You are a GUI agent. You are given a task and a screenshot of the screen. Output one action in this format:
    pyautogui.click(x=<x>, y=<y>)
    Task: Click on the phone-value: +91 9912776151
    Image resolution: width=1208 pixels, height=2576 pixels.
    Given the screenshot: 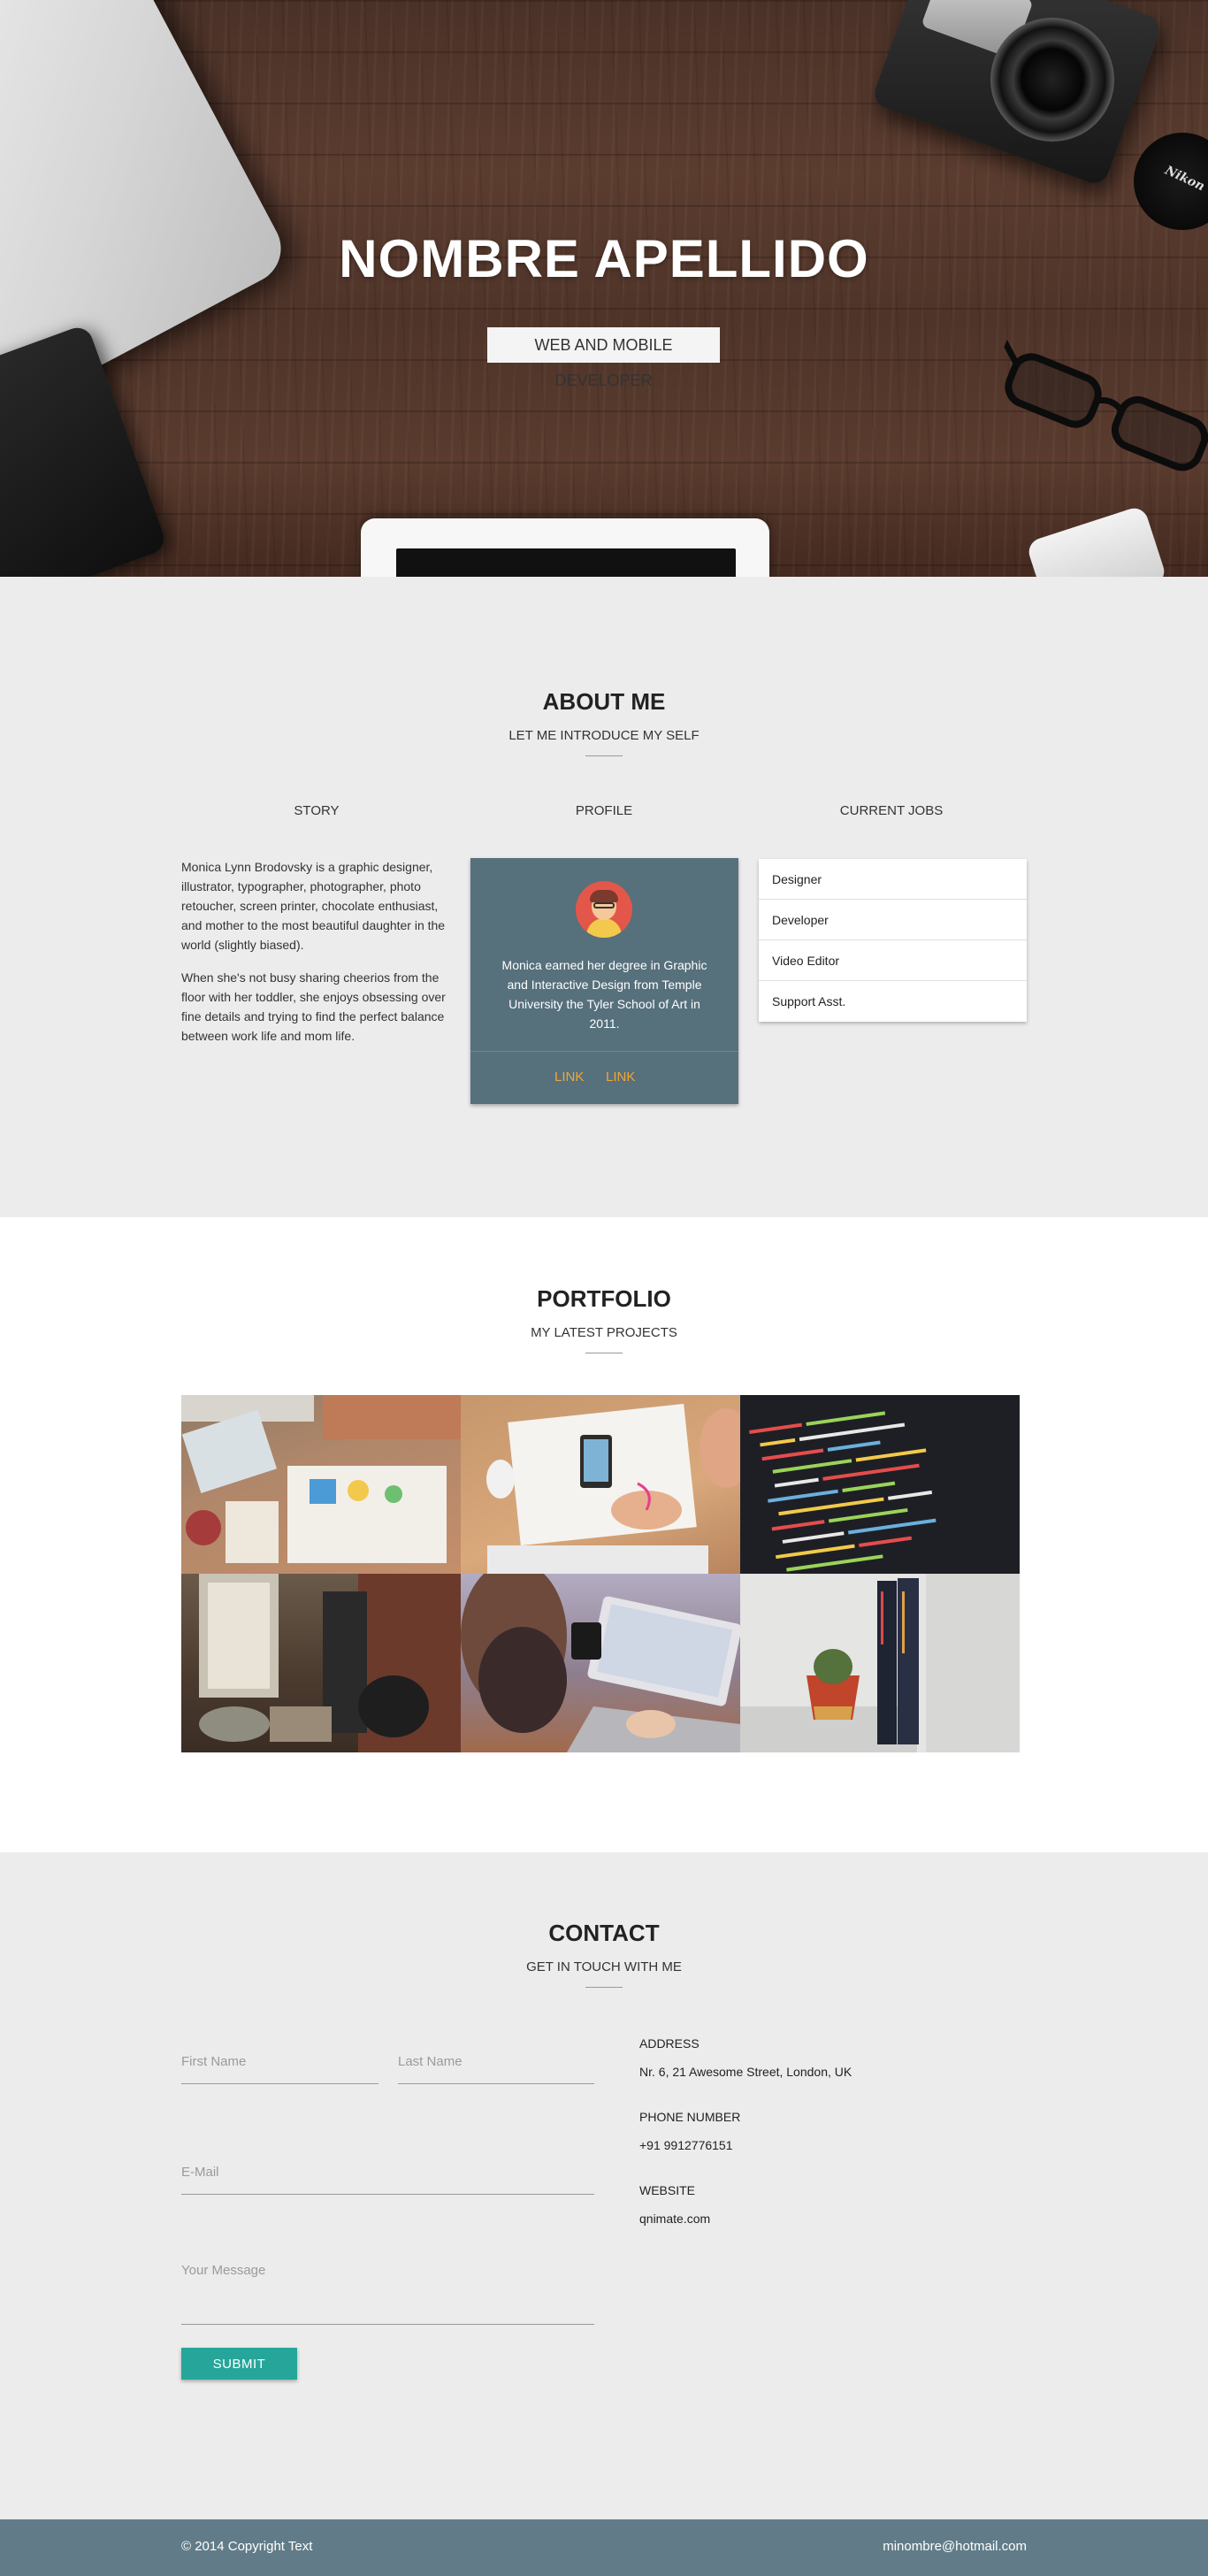 What is the action you would take?
    pyautogui.click(x=686, y=2145)
    